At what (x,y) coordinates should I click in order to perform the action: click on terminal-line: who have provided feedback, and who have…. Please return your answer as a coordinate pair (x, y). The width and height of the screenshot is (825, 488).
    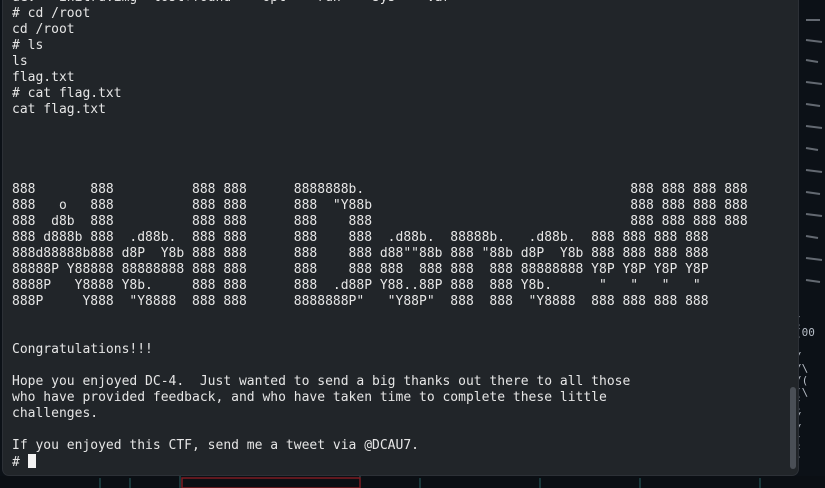
    Looking at the image, I should click on (309, 397).